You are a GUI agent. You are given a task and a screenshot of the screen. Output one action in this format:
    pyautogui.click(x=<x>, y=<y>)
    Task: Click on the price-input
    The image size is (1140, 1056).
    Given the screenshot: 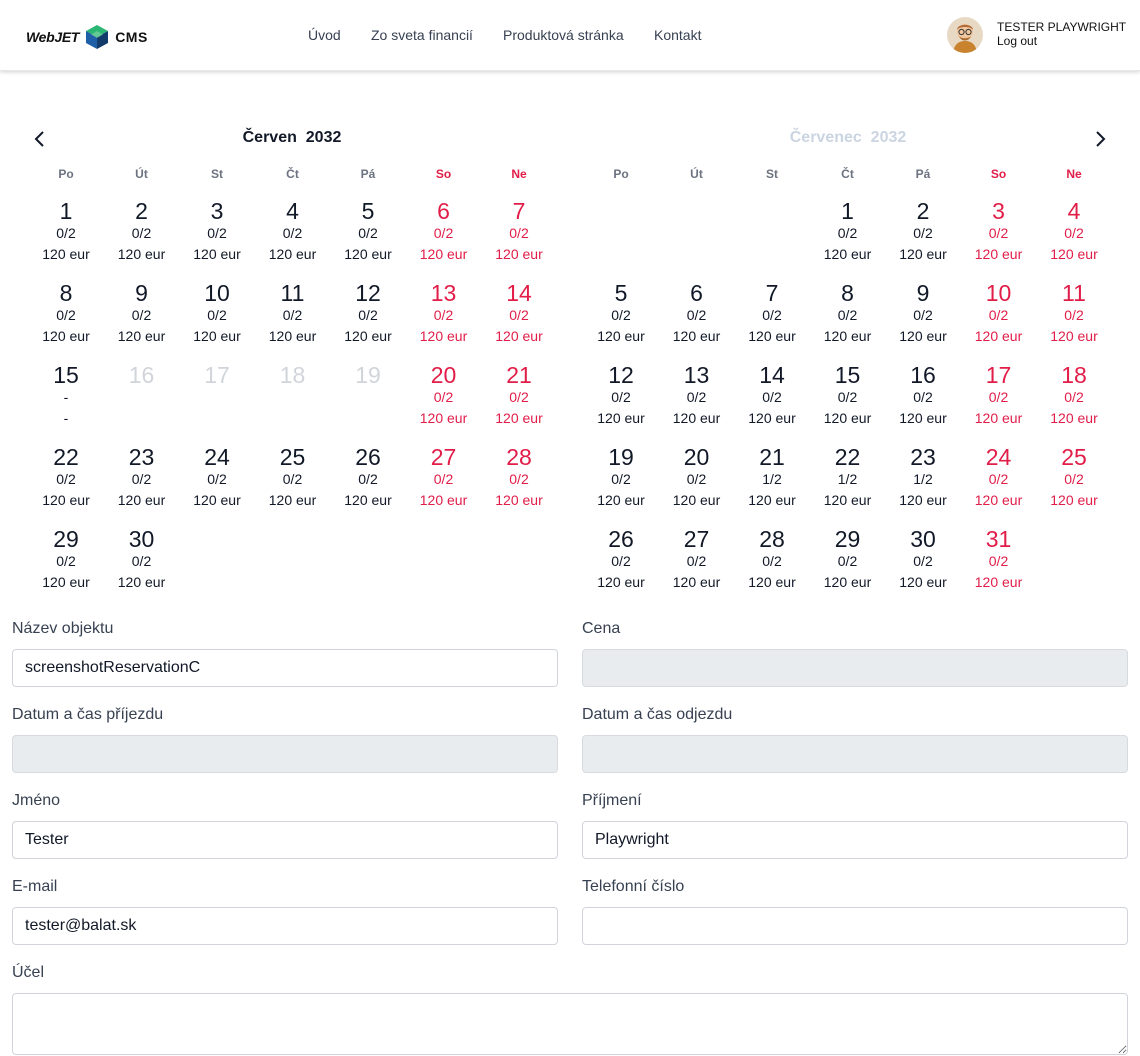 What is the action you would take?
    pyautogui.click(x=855, y=668)
    